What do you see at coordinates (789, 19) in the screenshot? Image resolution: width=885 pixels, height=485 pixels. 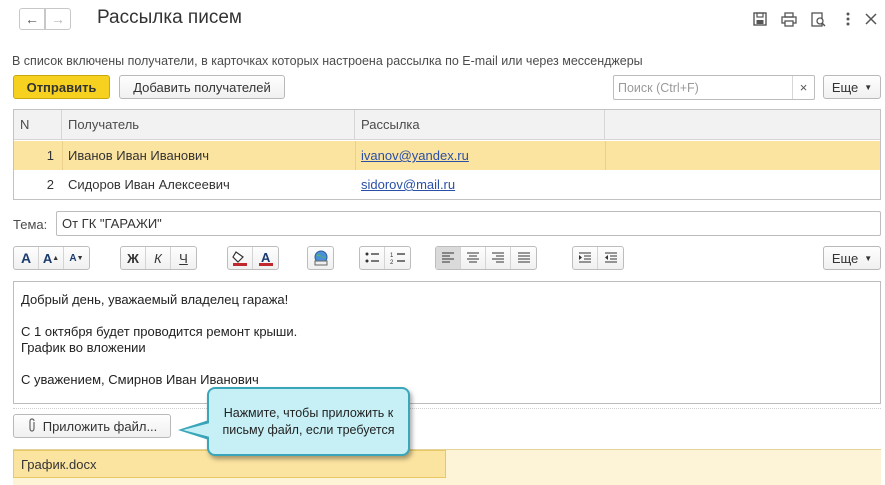 I see `print-icon` at bounding box center [789, 19].